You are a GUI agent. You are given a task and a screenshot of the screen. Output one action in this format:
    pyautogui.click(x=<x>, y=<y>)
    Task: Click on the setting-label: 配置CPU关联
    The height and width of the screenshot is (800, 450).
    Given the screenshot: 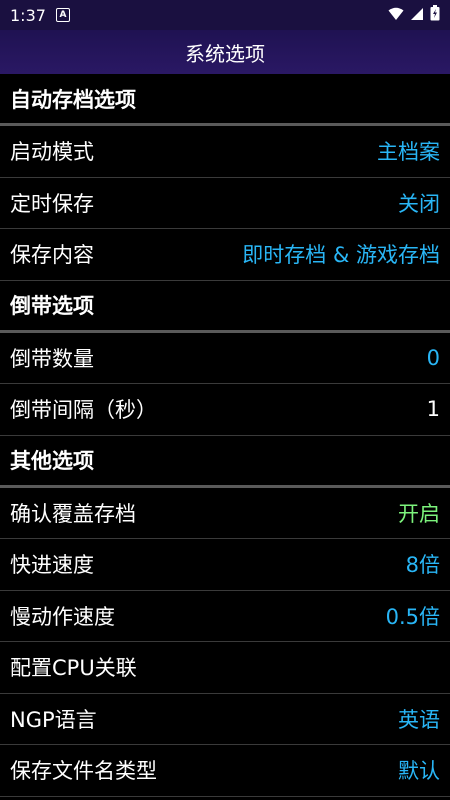 What is the action you would take?
    pyautogui.click(x=73, y=668)
    